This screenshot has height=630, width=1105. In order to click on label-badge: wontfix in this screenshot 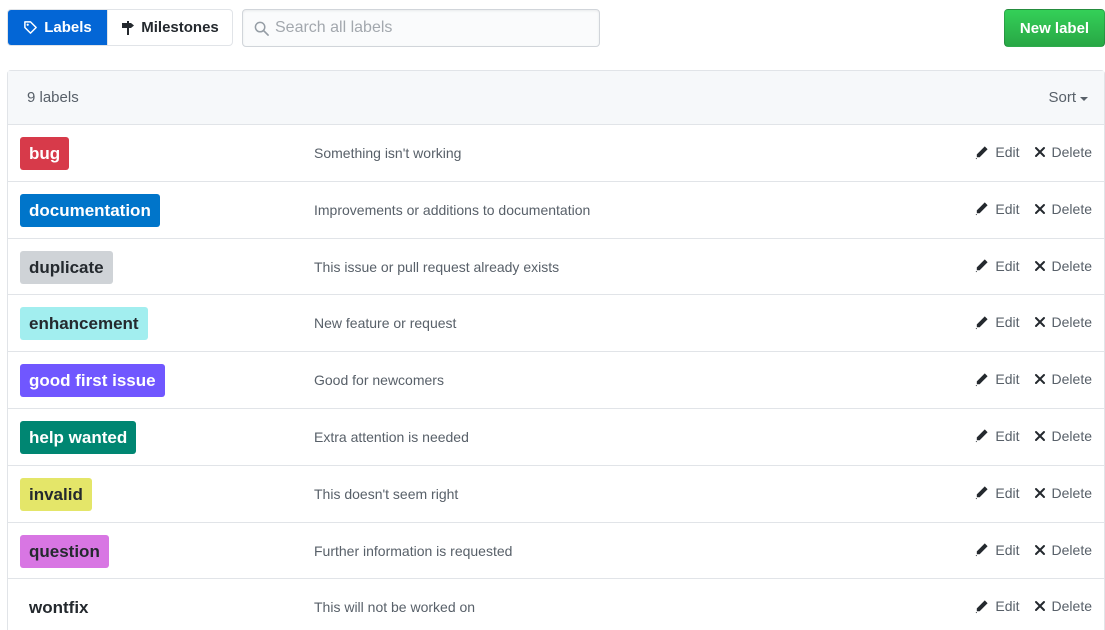, I will do `click(59, 608)`.